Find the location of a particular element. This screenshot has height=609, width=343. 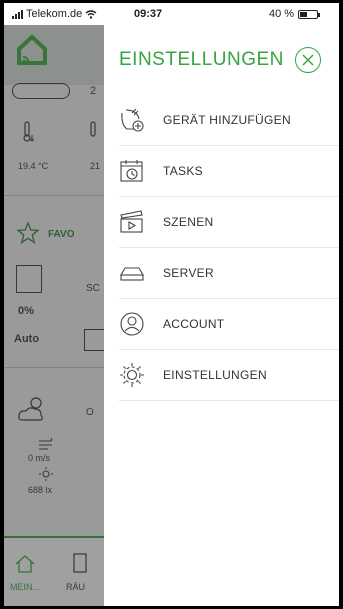

battery-icon is located at coordinates (309, 14).